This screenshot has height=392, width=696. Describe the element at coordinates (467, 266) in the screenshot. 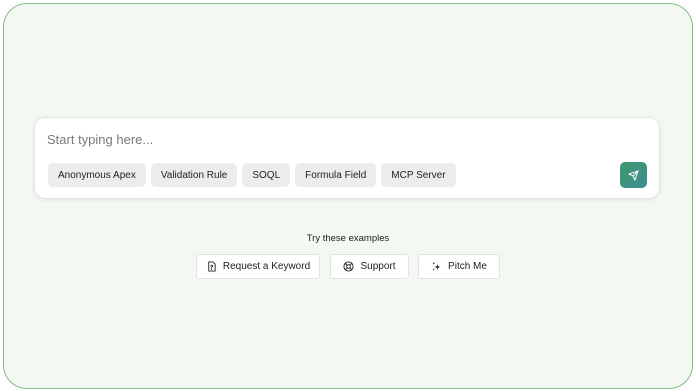

I see `example-label: Pitch Me` at that location.